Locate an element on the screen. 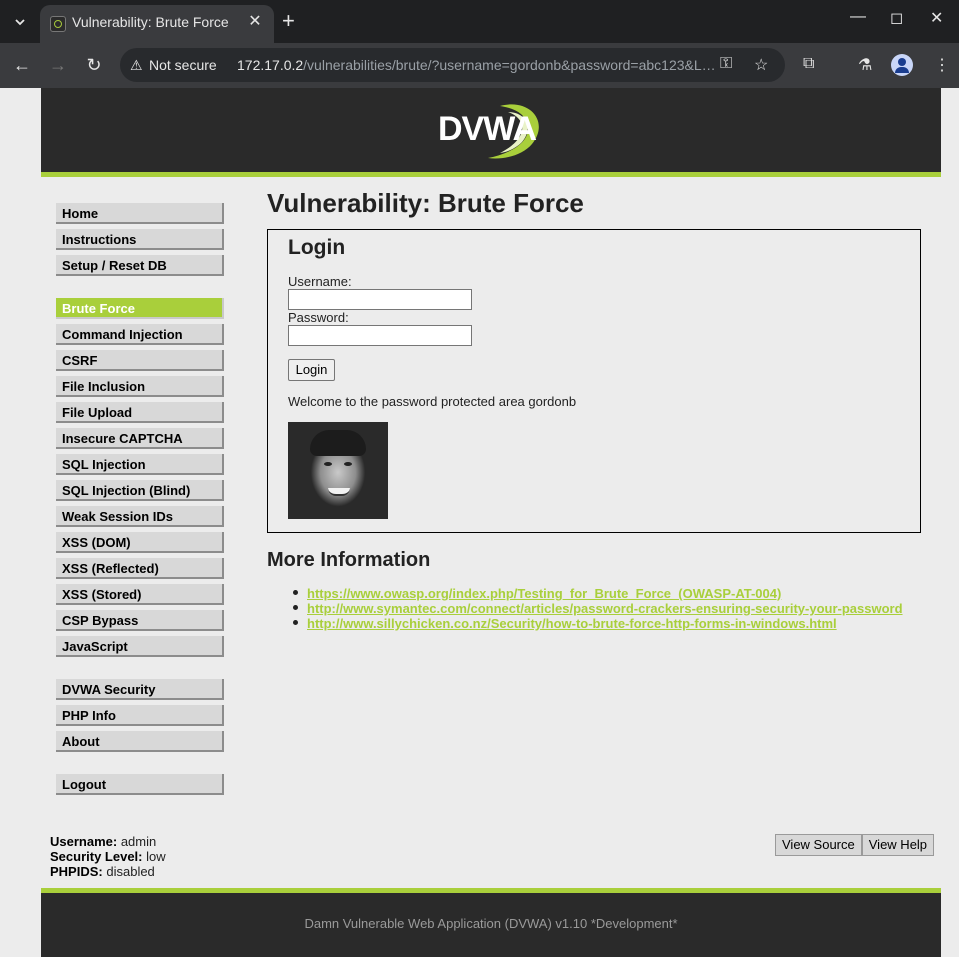 The height and width of the screenshot is (957, 959). sidebar-item-csp-bypass: CSP Bypass is located at coordinates (140, 620).